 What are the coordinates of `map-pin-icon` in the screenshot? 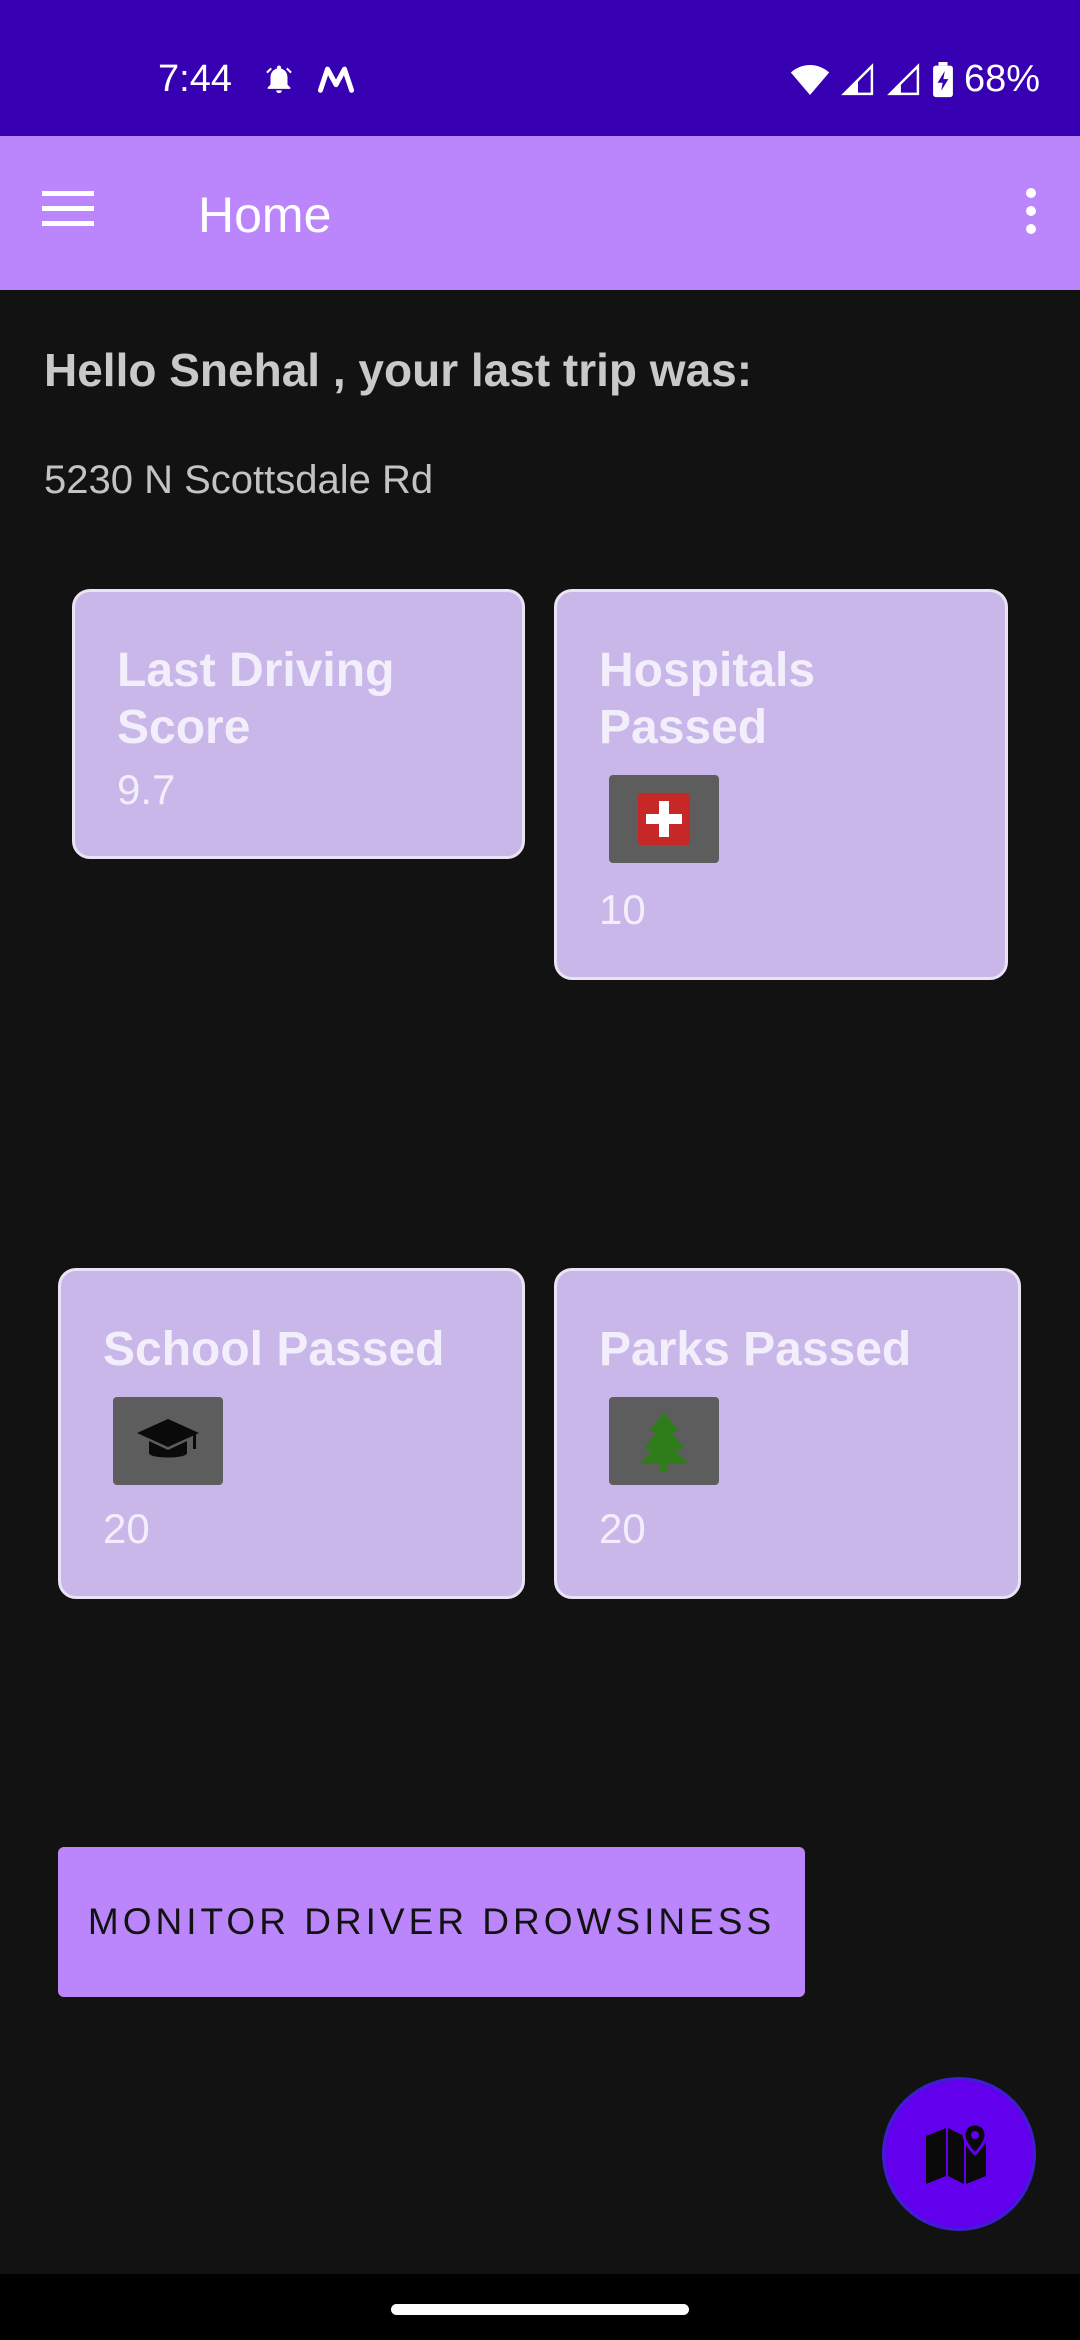 It's located at (957, 2154).